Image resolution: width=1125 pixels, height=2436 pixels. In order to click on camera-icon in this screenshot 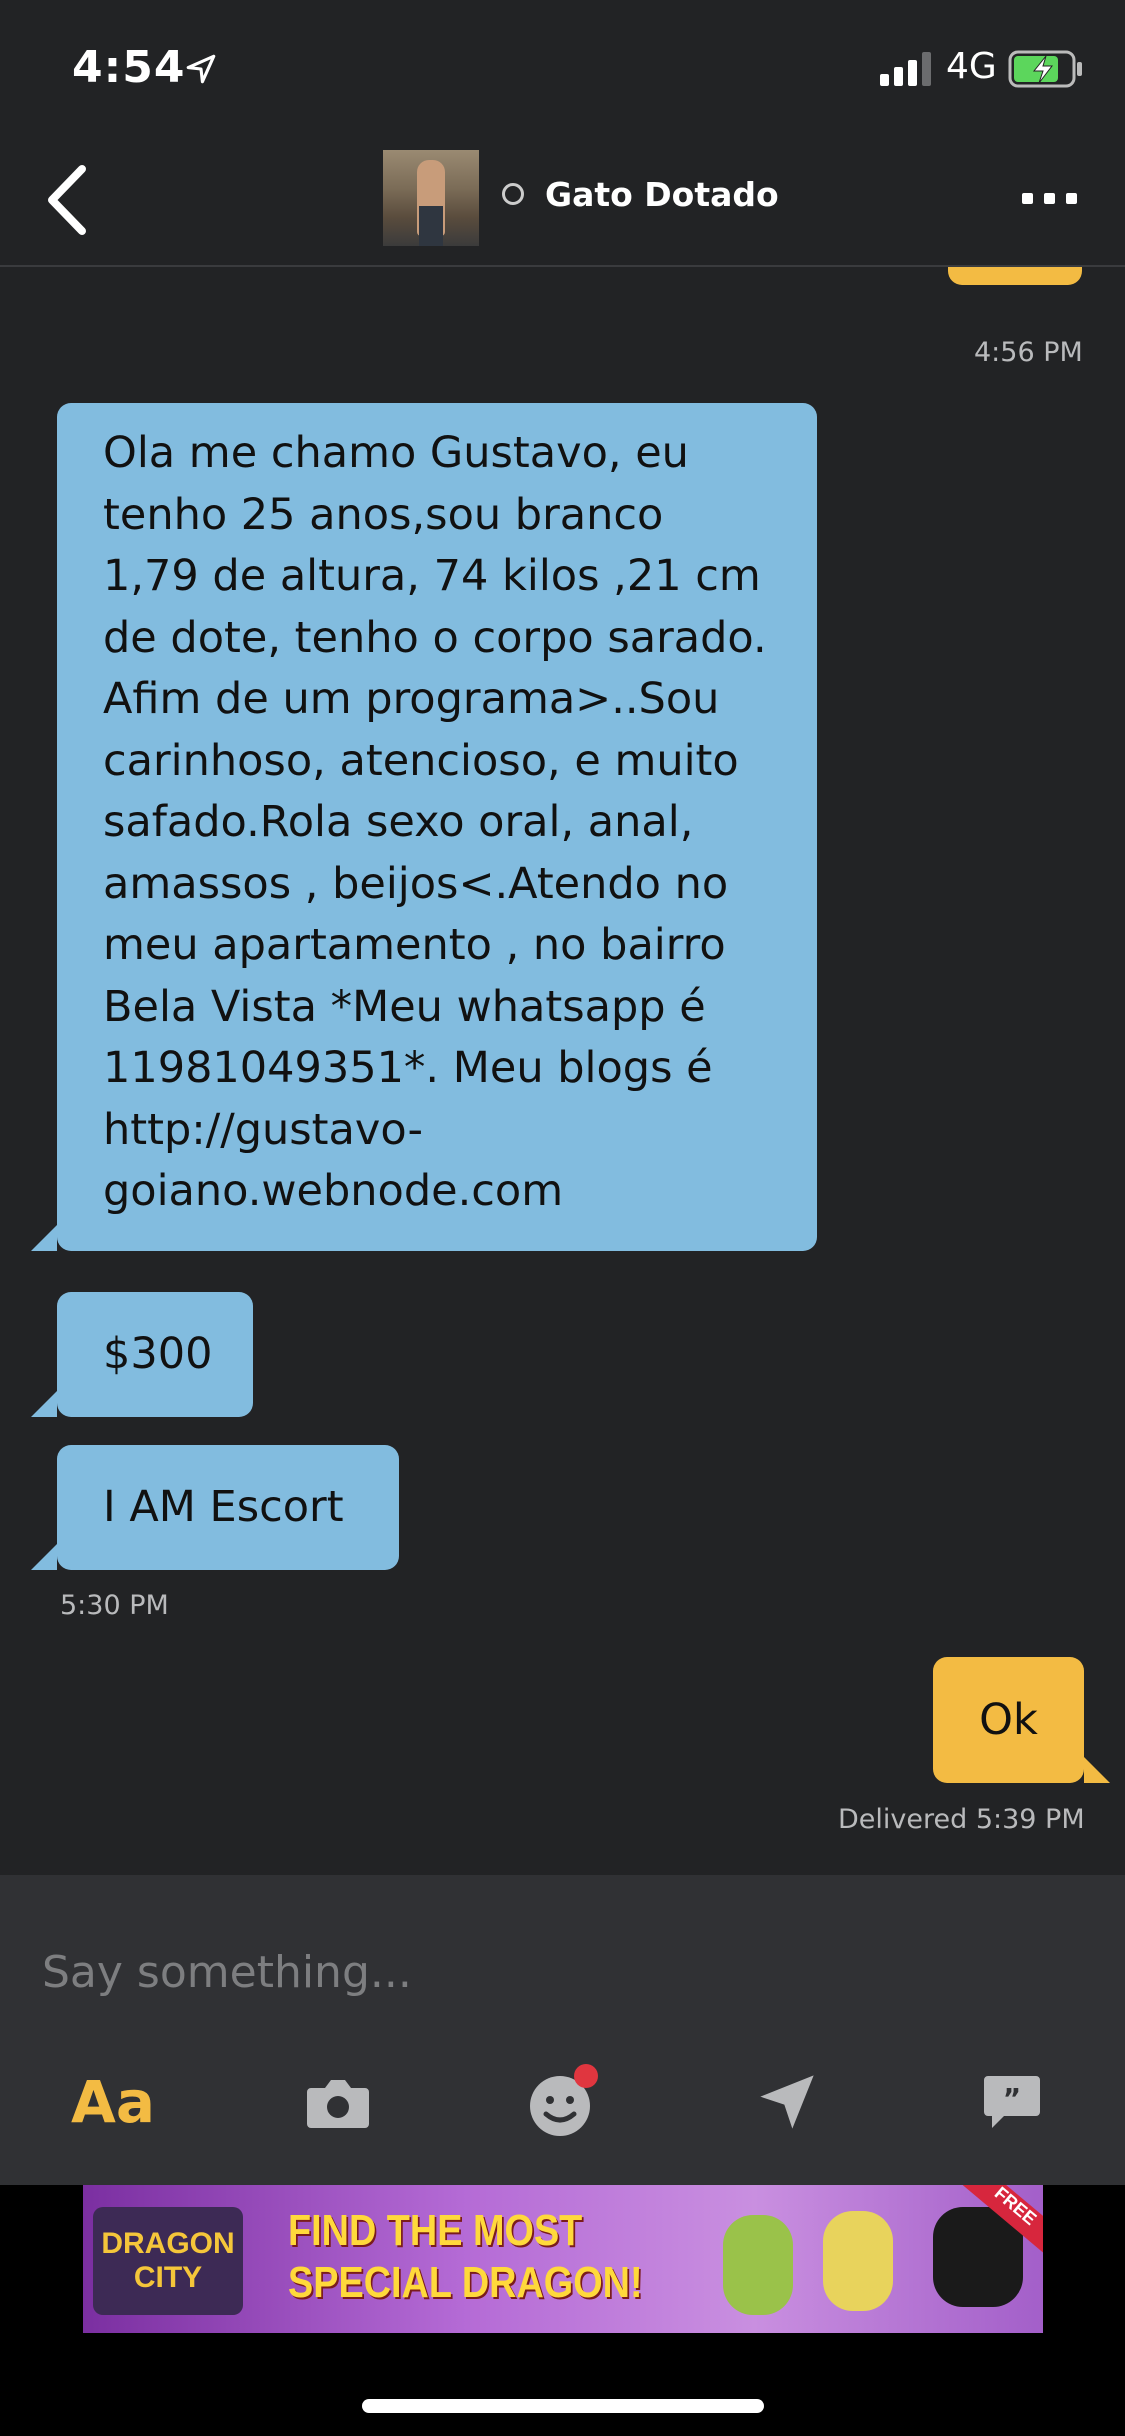, I will do `click(338, 2102)`.